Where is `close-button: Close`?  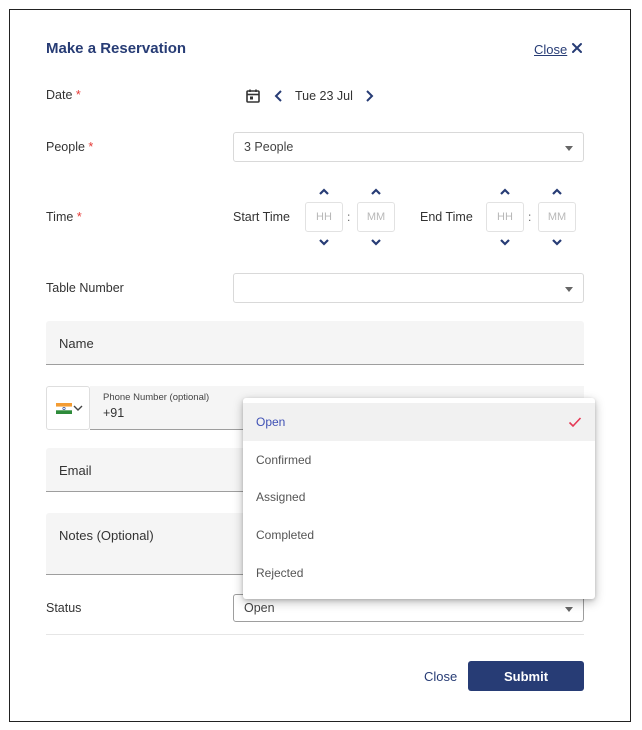 close-button: Close is located at coordinates (440, 676).